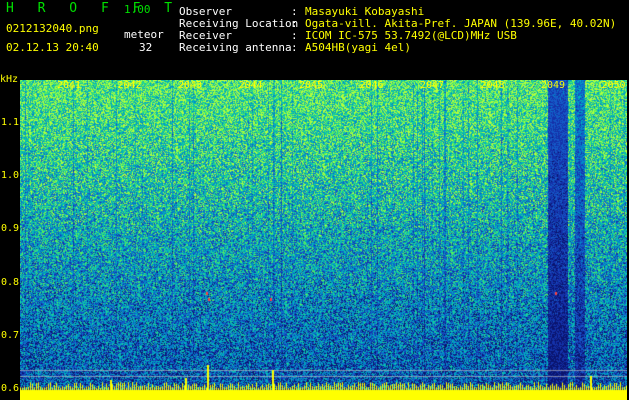 Image resolution: width=629 pixels, height=400 pixels. Describe the element at coordinates (137, 9) in the screenshot. I see `app-version: 1.00` at that location.